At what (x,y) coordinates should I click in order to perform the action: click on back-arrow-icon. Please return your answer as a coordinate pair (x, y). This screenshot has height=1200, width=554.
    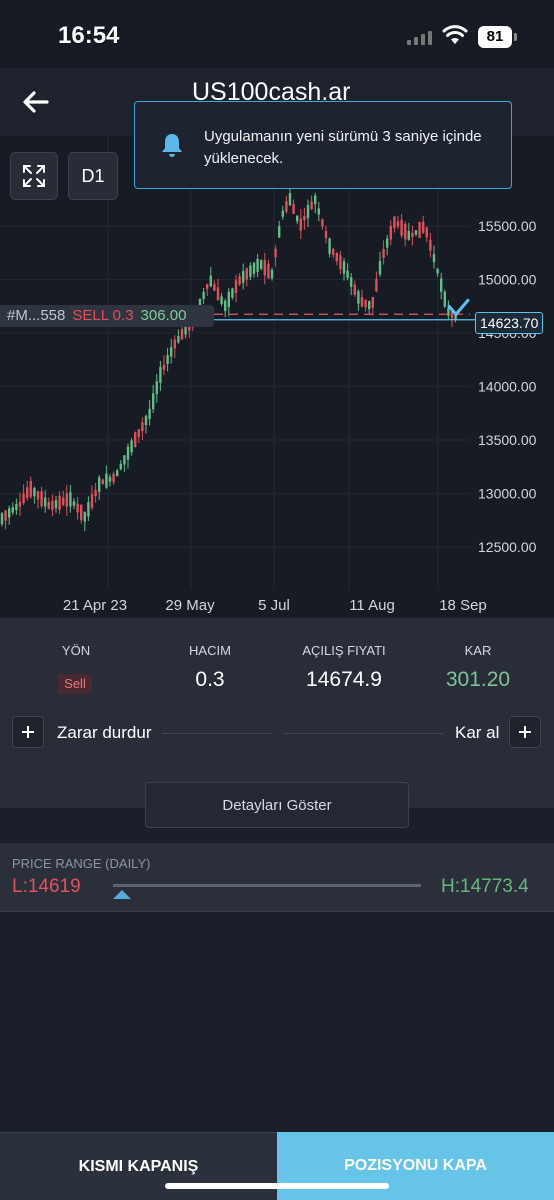
    Looking at the image, I should click on (36, 102).